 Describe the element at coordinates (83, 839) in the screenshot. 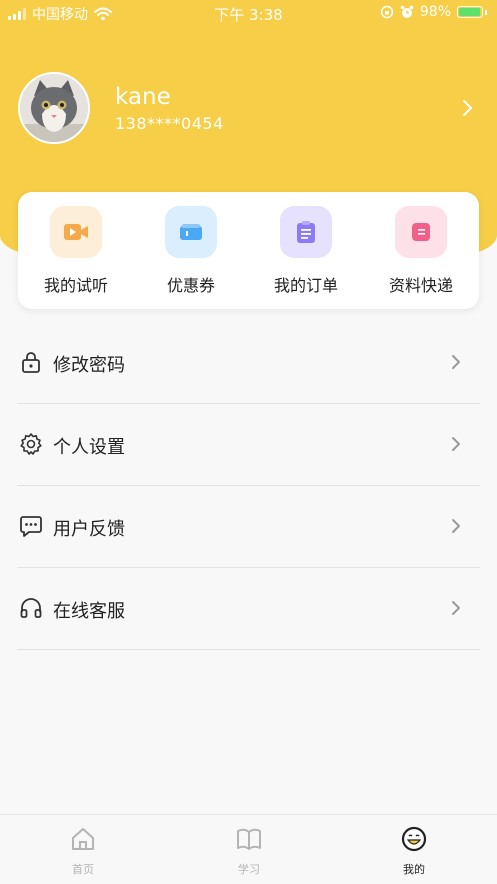

I see `home-icon` at that location.